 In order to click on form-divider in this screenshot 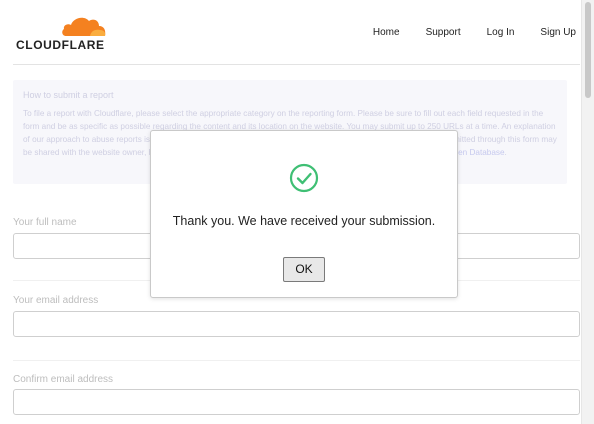, I will do `click(296, 360)`.